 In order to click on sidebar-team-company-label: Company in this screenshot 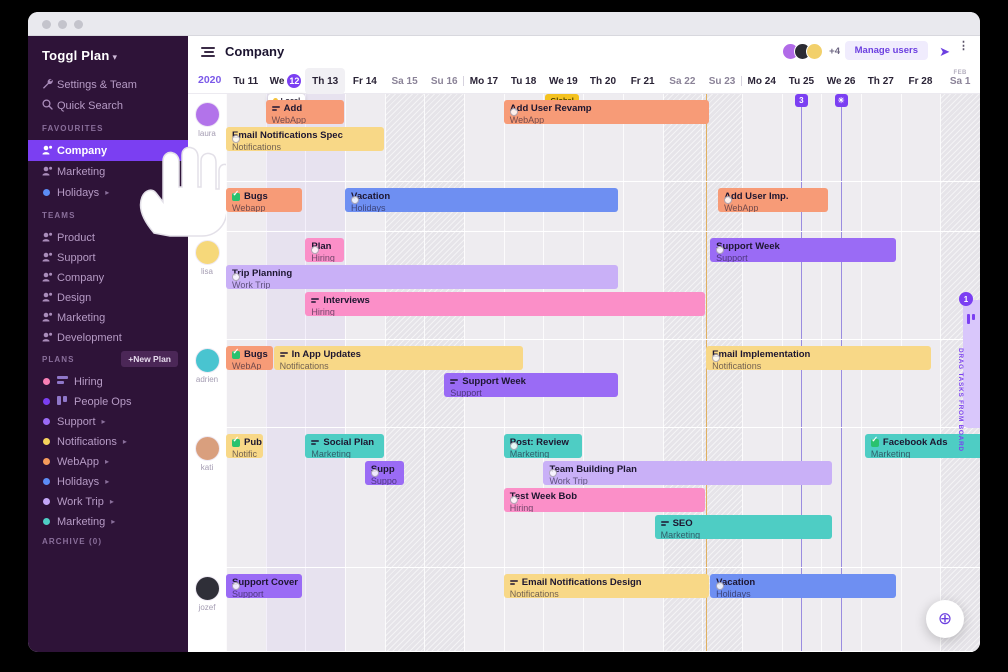, I will do `click(81, 277)`.